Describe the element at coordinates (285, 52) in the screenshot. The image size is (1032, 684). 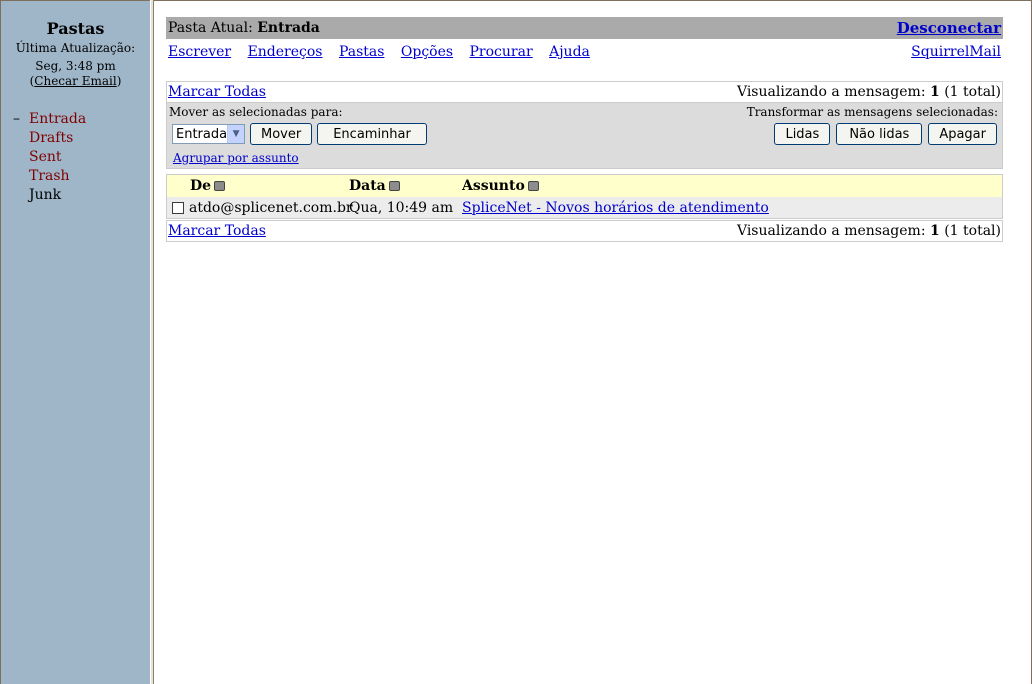
I see `nav-addresses: Endereços` at that location.